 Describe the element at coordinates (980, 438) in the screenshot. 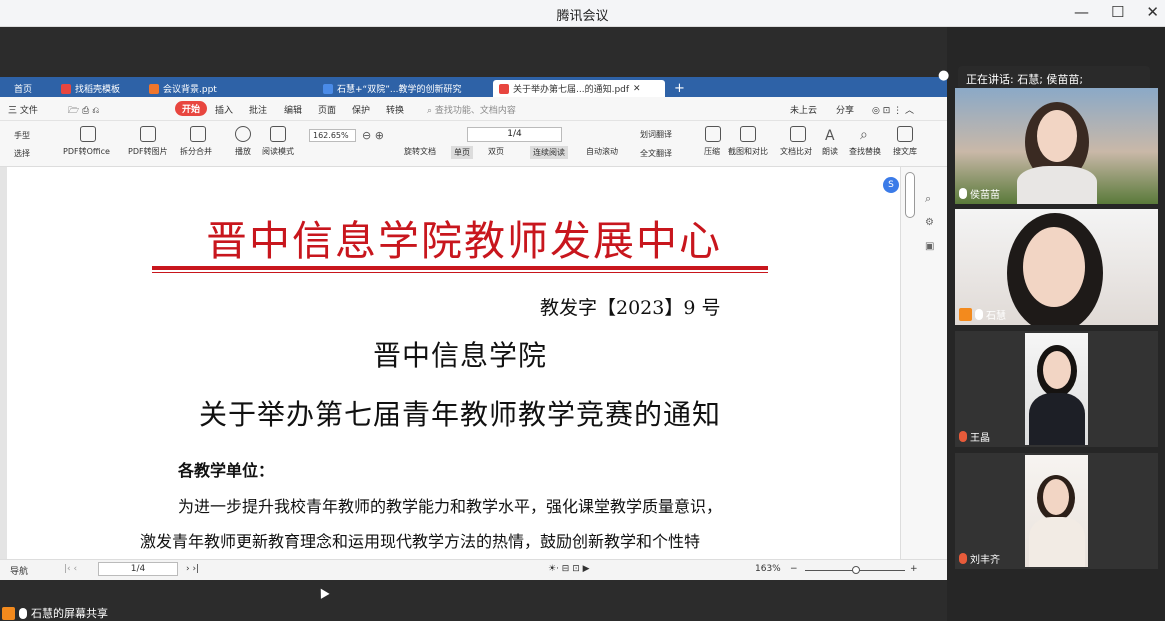

I see `name-text: 王晶` at that location.